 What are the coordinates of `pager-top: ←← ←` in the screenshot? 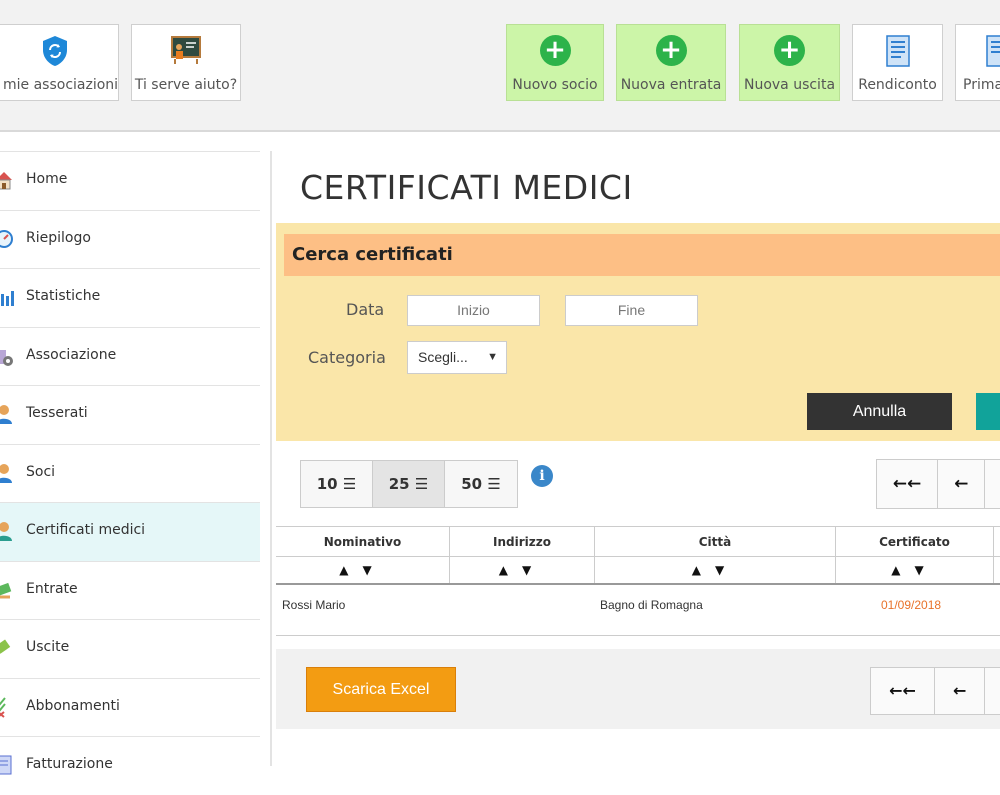 It's located at (938, 484).